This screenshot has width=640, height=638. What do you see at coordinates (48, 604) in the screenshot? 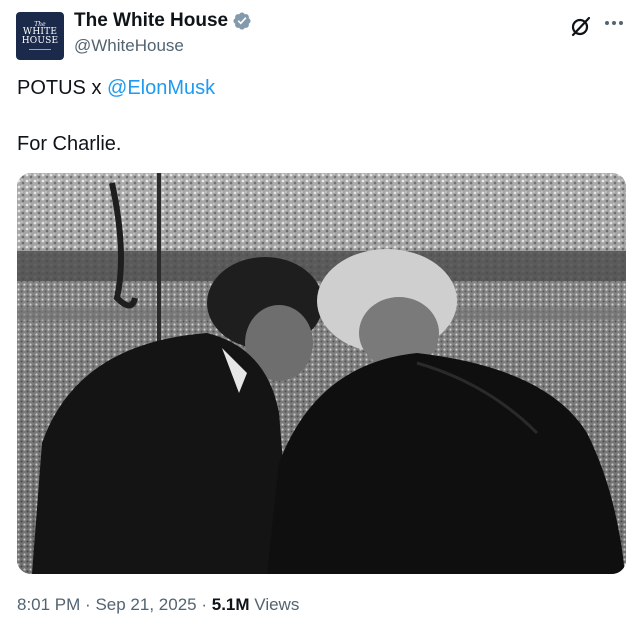
I see `tweet-time: 8:01 PM` at bounding box center [48, 604].